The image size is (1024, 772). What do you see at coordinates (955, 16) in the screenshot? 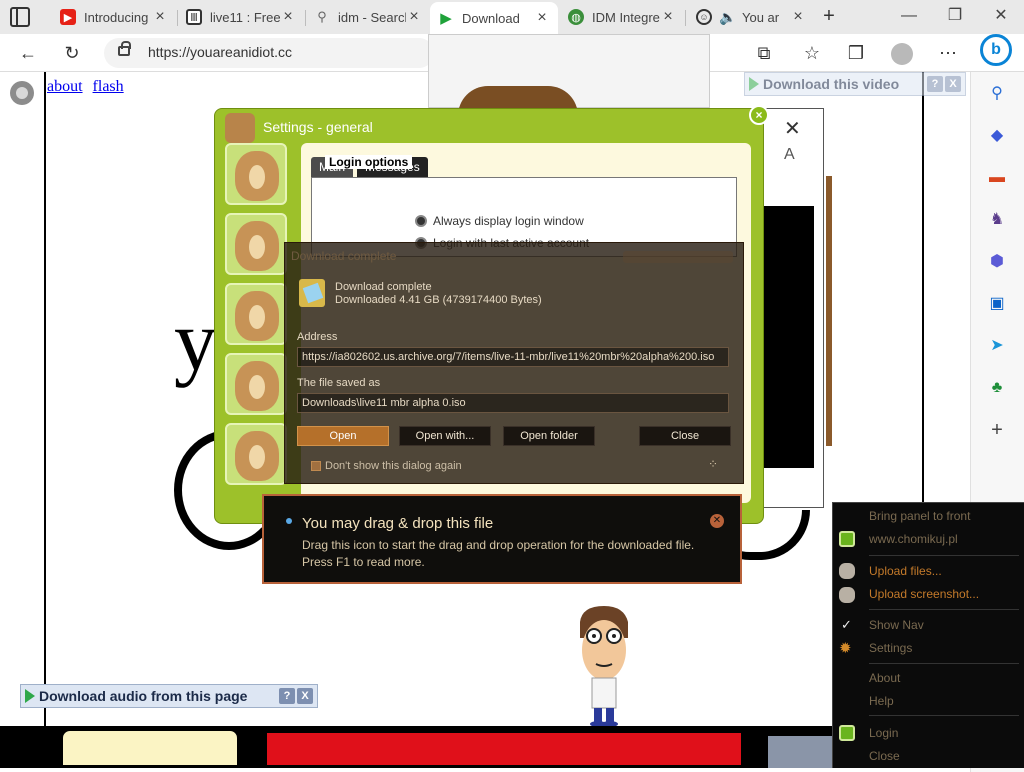
I see `maximize-button: ❐` at bounding box center [955, 16].